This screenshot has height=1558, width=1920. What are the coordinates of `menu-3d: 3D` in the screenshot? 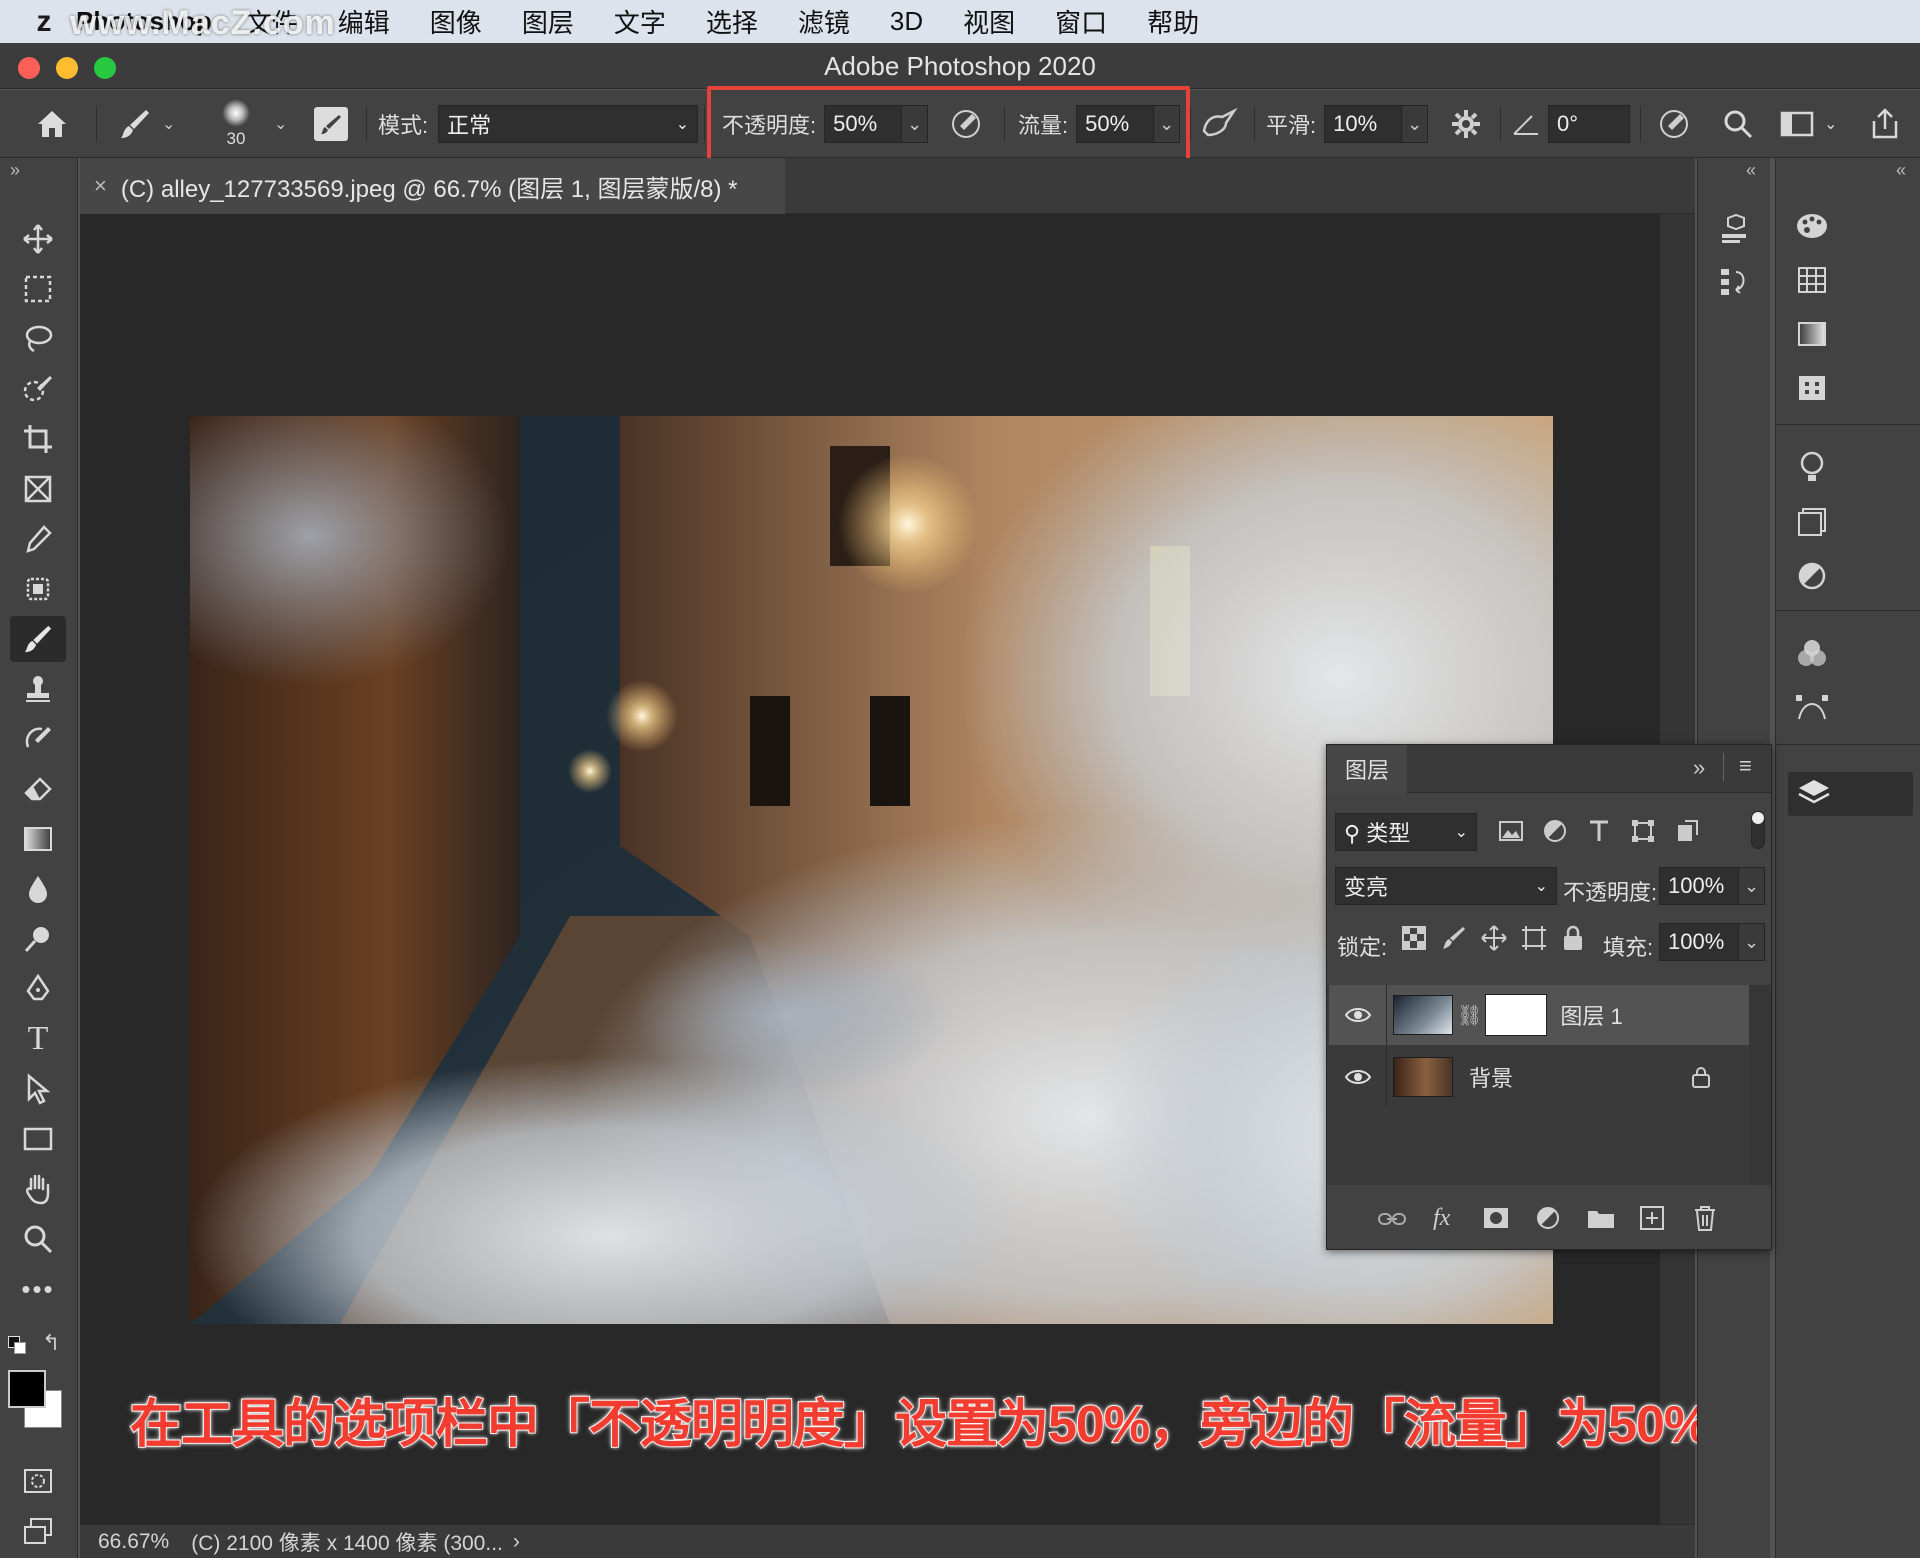 It's located at (906, 21).